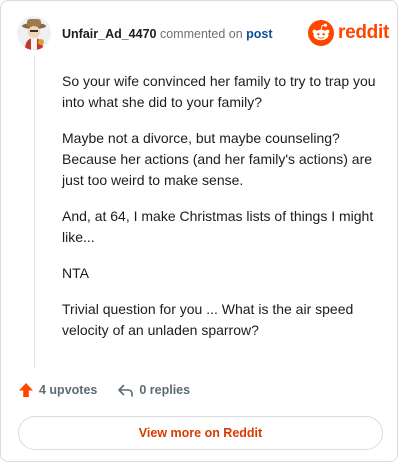 This screenshot has width=400, height=464. What do you see at coordinates (201, 34) in the screenshot?
I see `commented-on-label: commented on` at bounding box center [201, 34].